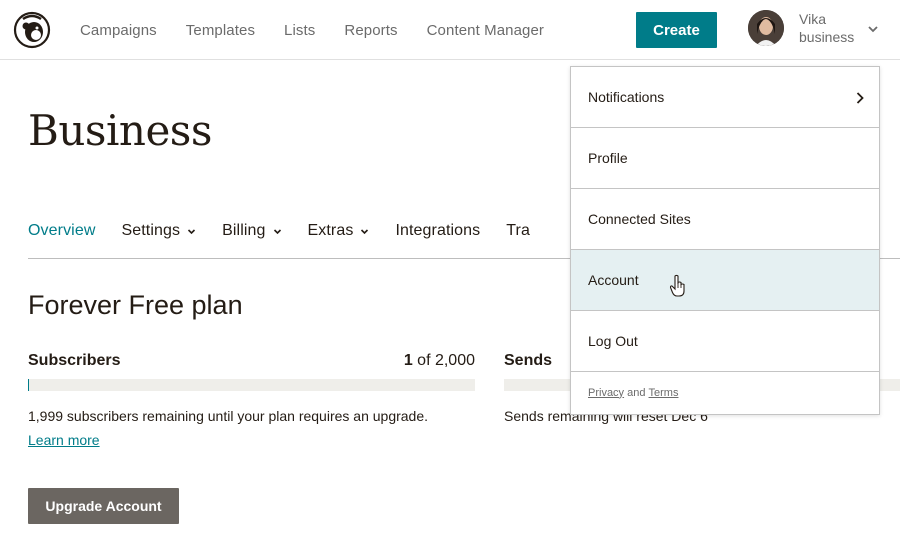 The width and height of the screenshot is (900, 549). Describe the element at coordinates (518, 230) in the screenshot. I see `tab-label: Tra` at that location.